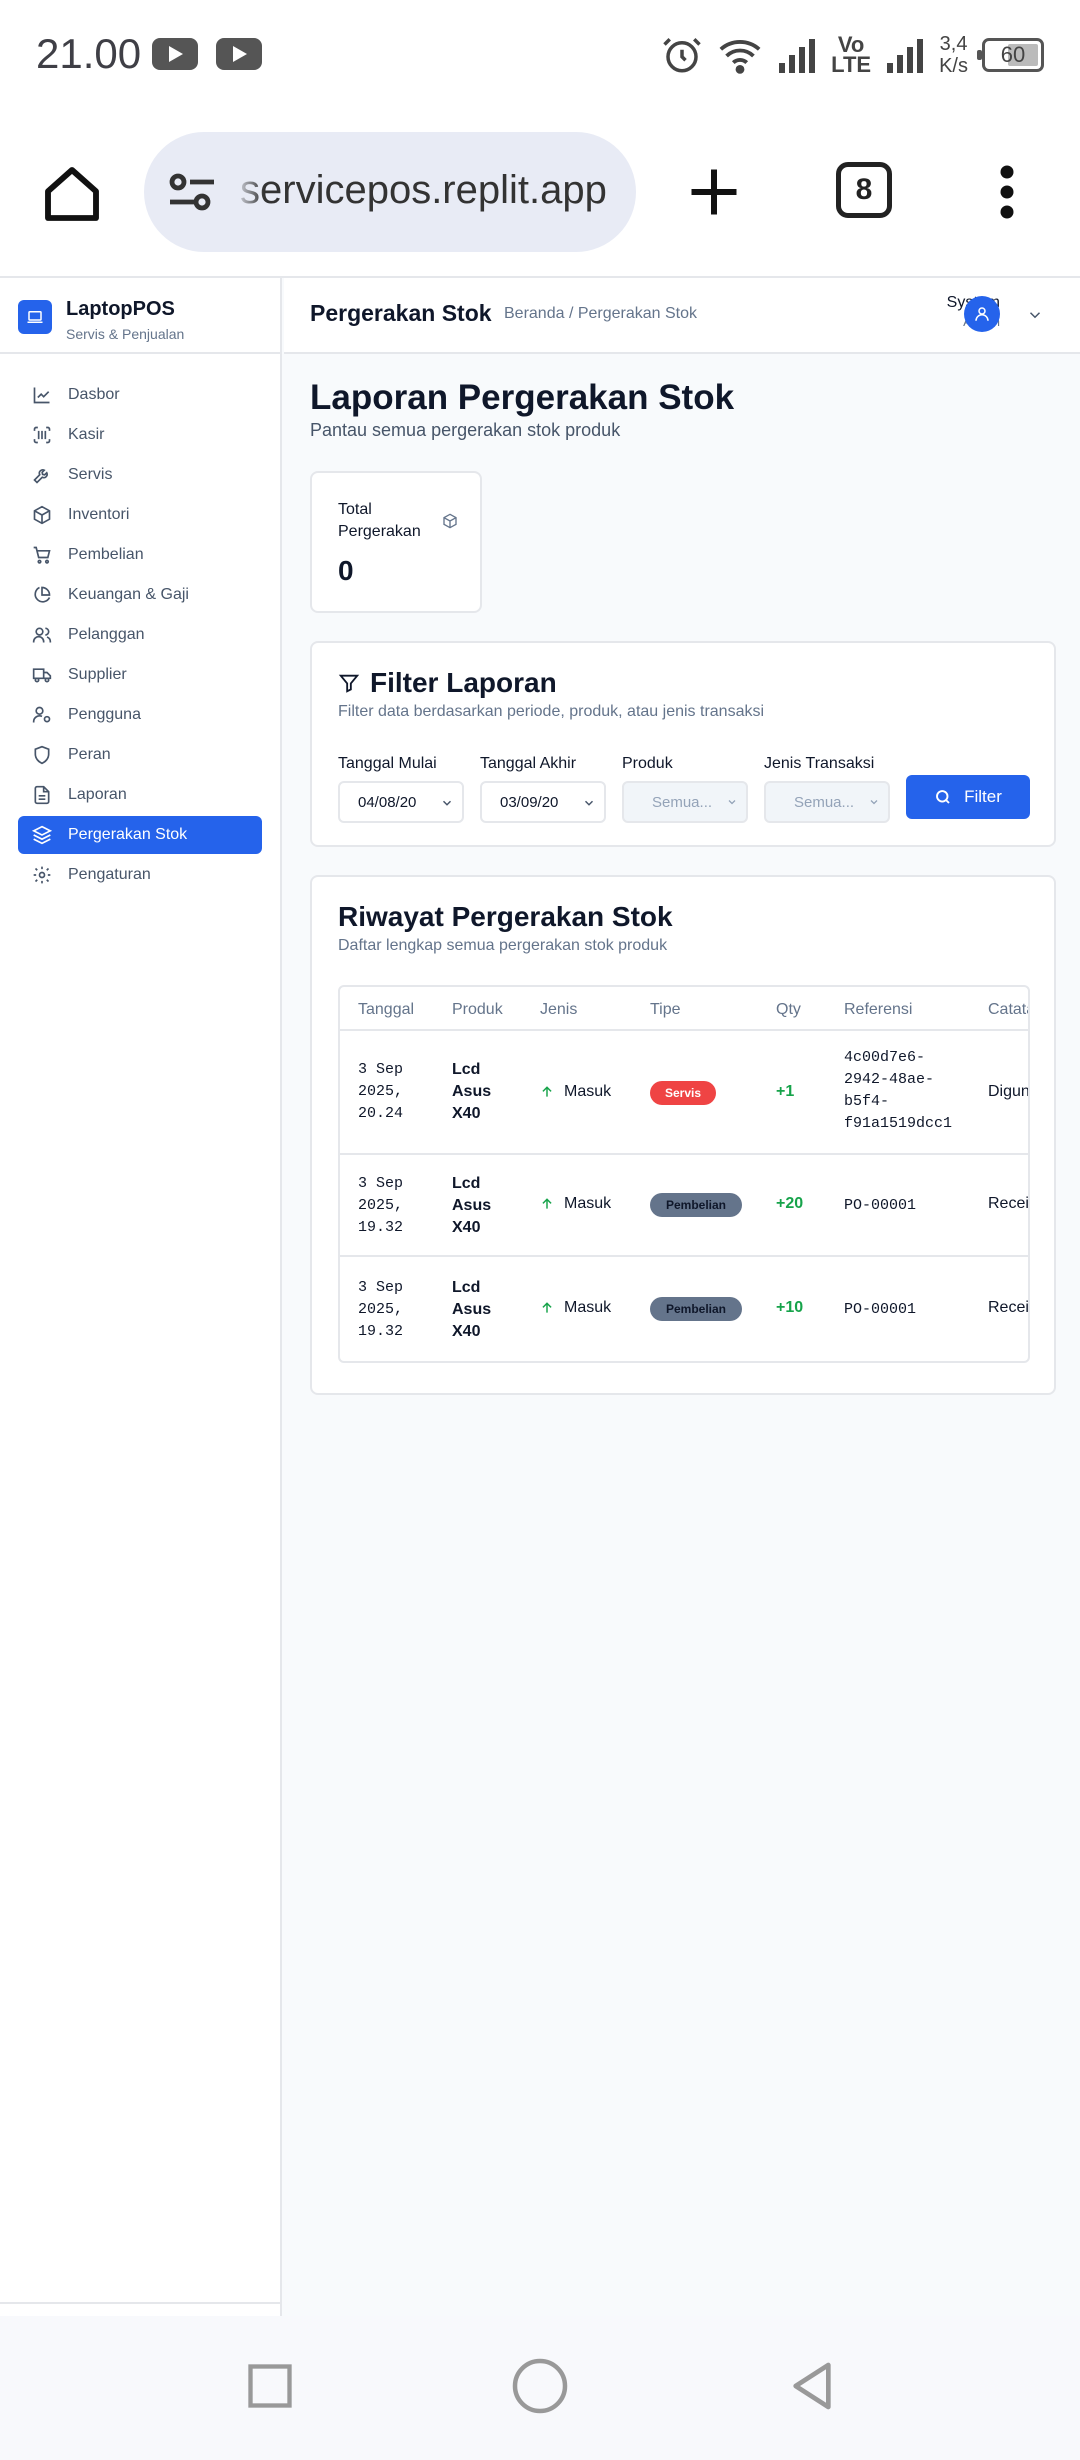 This screenshot has width=1080, height=2460. Describe the element at coordinates (953, 55) in the screenshot. I see `network-speed: 3,4 K/s` at that location.